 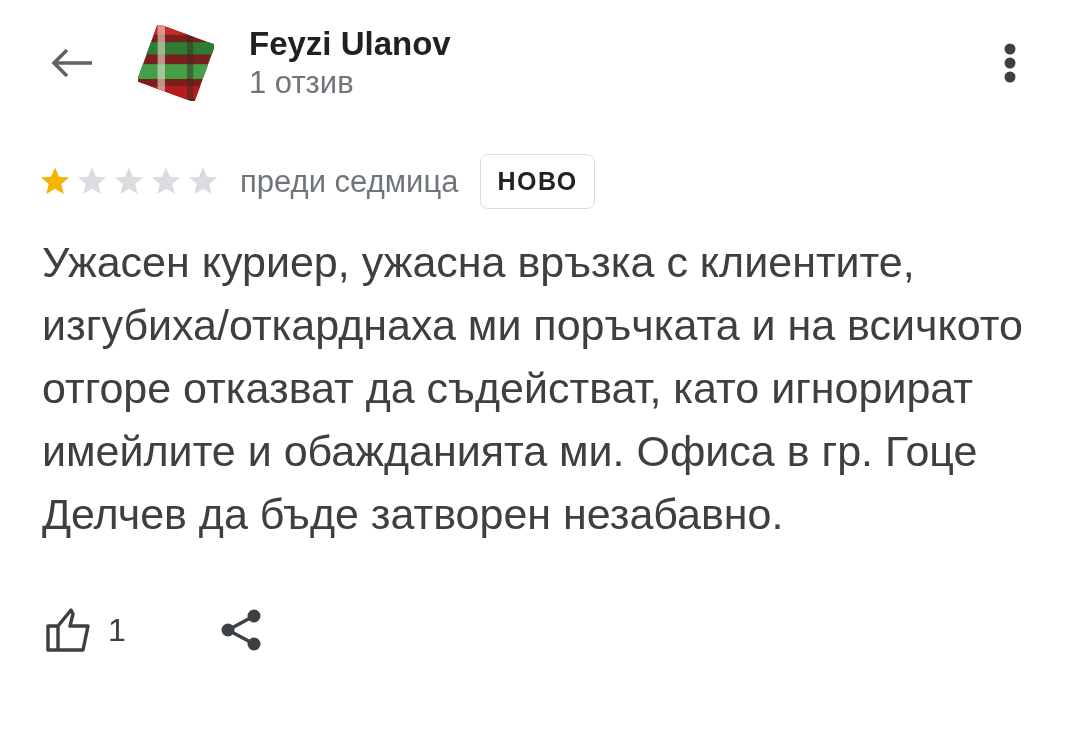 I want to click on more-icon, so click(x=1010, y=63).